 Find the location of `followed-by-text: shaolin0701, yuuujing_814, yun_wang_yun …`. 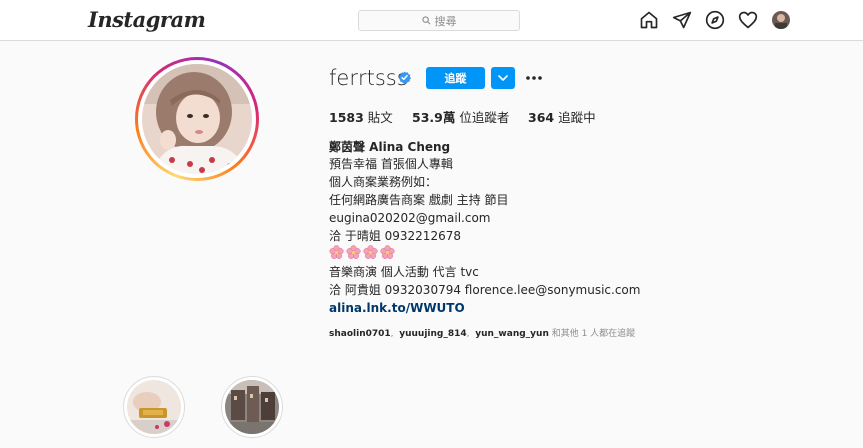

followed-by-text: shaolin0701, yuuujing_814, yun_wang_yun … is located at coordinates (482, 332).